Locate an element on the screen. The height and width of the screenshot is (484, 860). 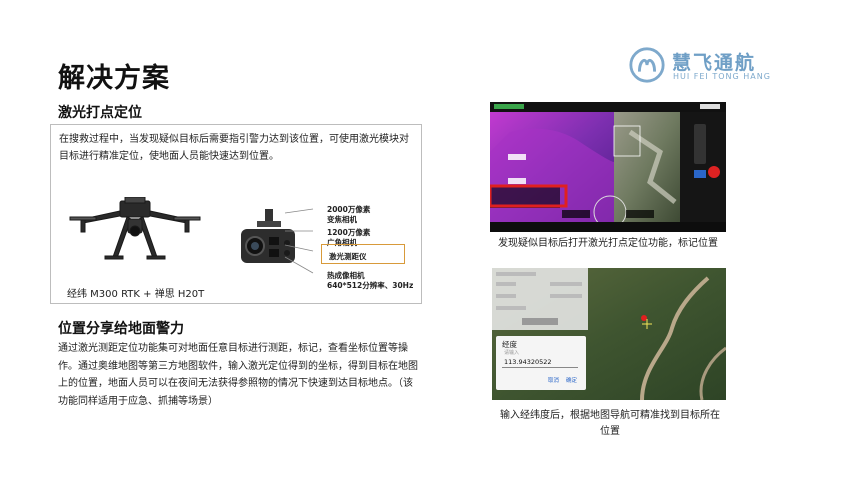
page-title: 解决方案 is located at coordinates (114, 78).